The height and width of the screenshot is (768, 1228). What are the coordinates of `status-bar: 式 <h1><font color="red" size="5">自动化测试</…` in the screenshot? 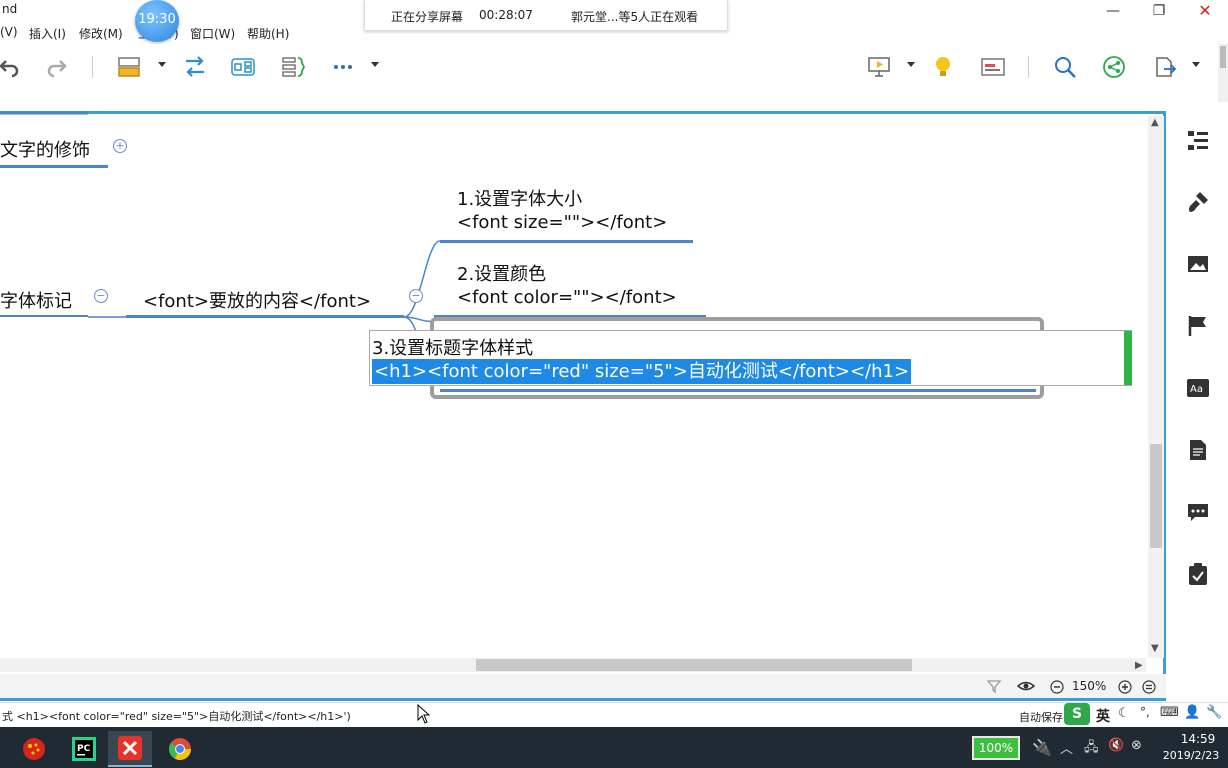 It's located at (614, 714).